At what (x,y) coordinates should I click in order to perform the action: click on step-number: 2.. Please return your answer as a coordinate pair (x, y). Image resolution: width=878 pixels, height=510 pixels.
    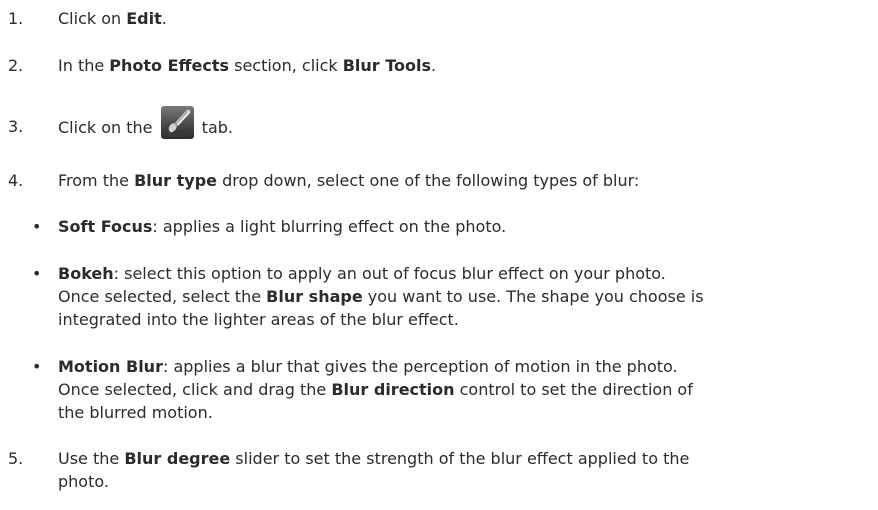
    Looking at the image, I should click on (16, 65).